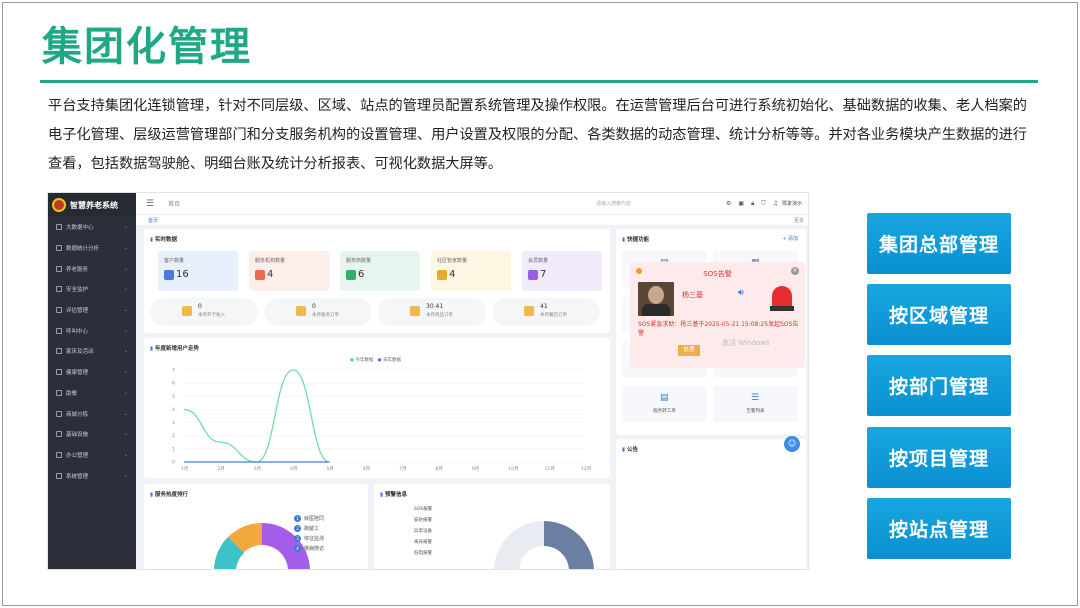 This screenshot has height=608, width=1080. Describe the element at coordinates (92, 413) in the screenshot. I see `sidebar-item: 商城分拣 ⌄` at that location.